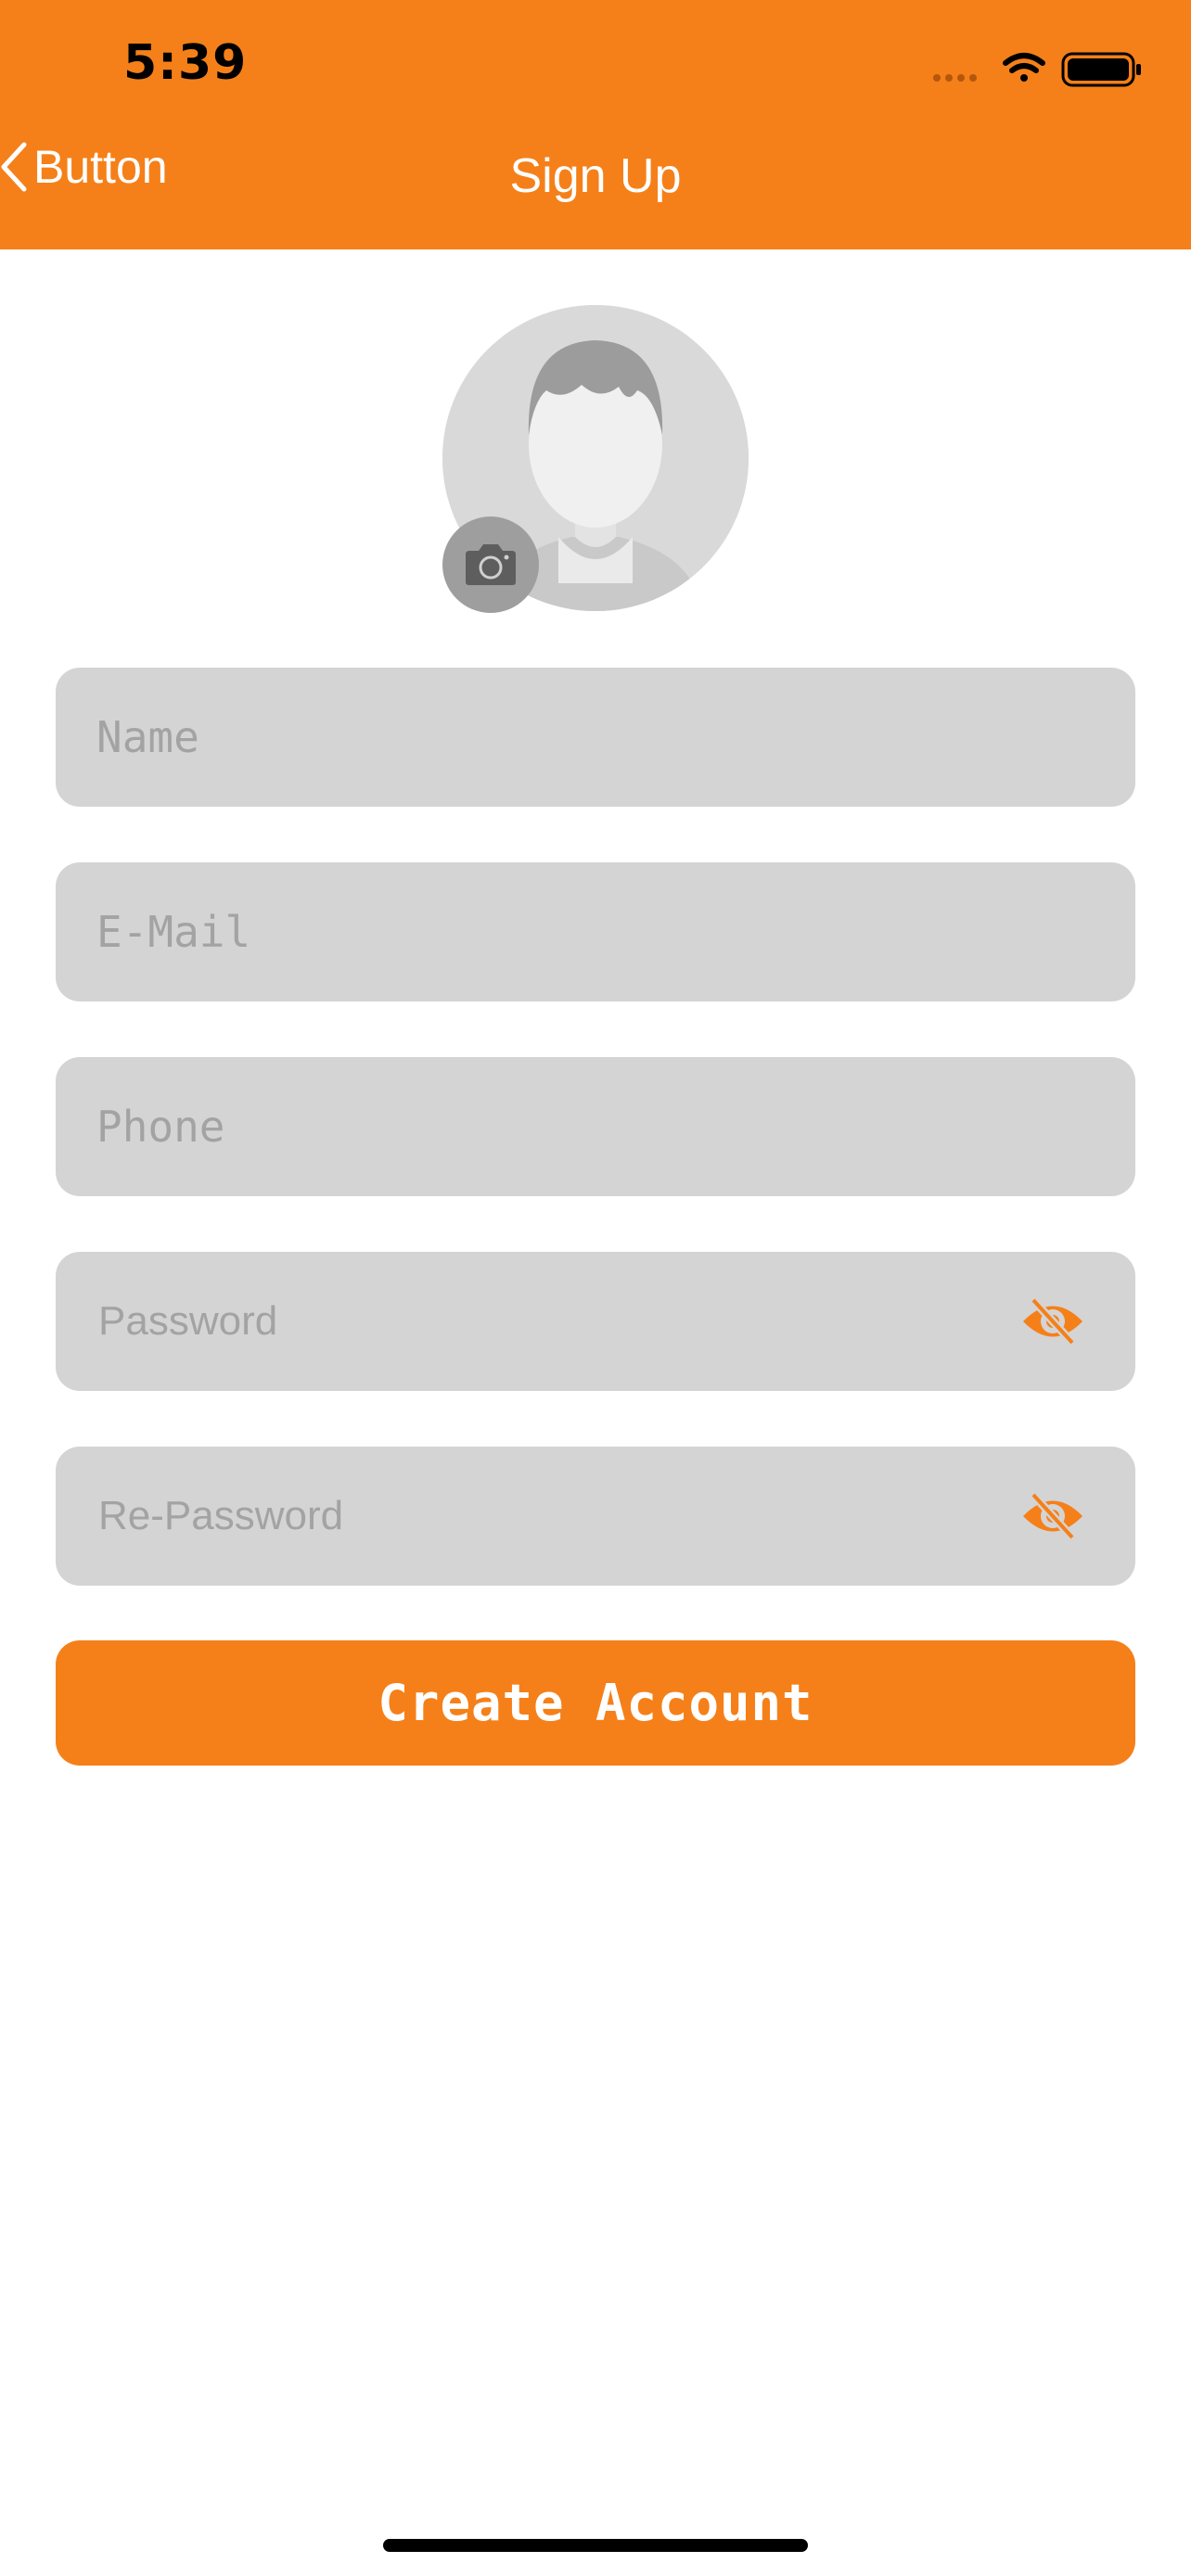 The image size is (1191, 2576). What do you see at coordinates (595, 125) in the screenshot?
I see `nav-bar: 5:39 Button Sign Up` at bounding box center [595, 125].